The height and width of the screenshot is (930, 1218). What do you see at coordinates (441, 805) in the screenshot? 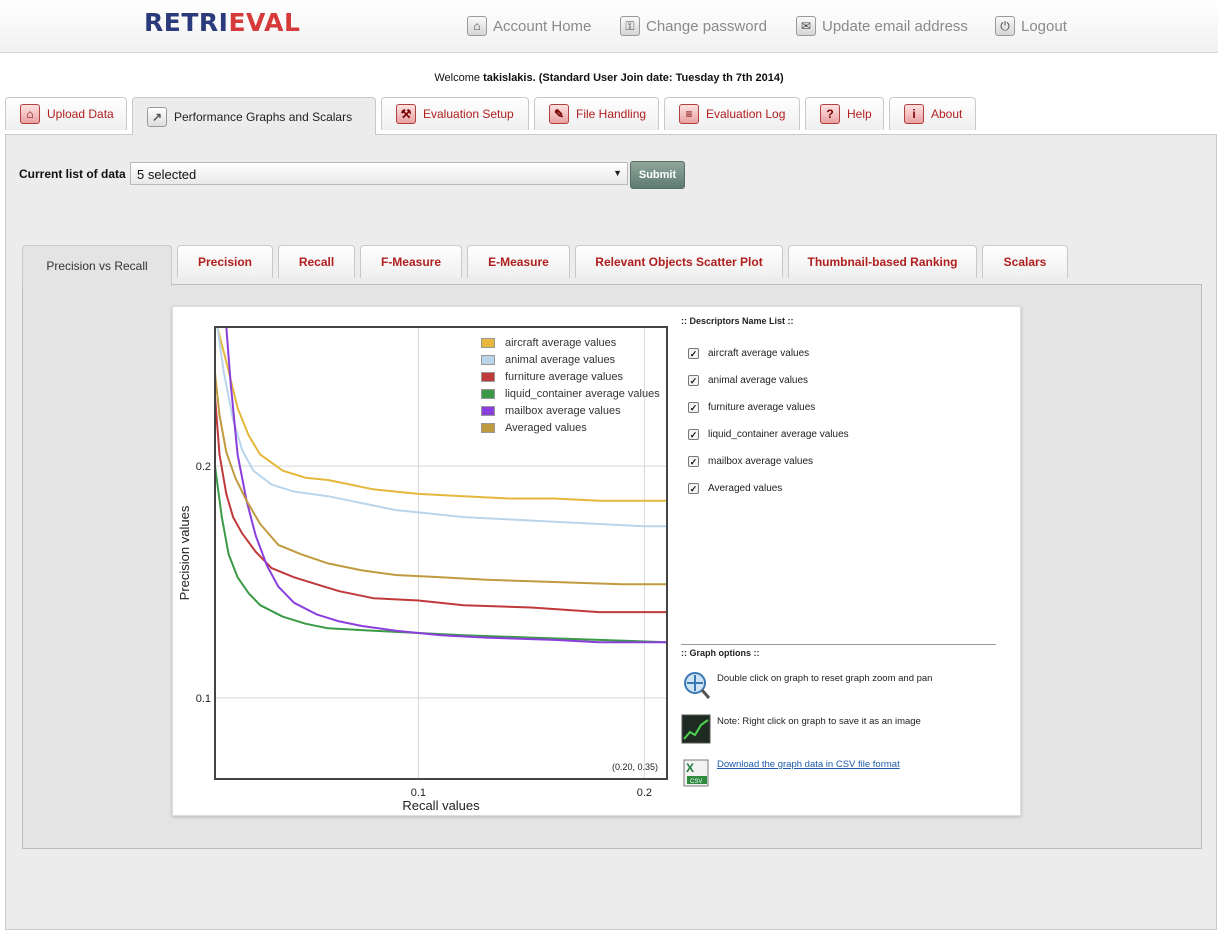
I see `x-axis-label: Recall values` at bounding box center [441, 805].